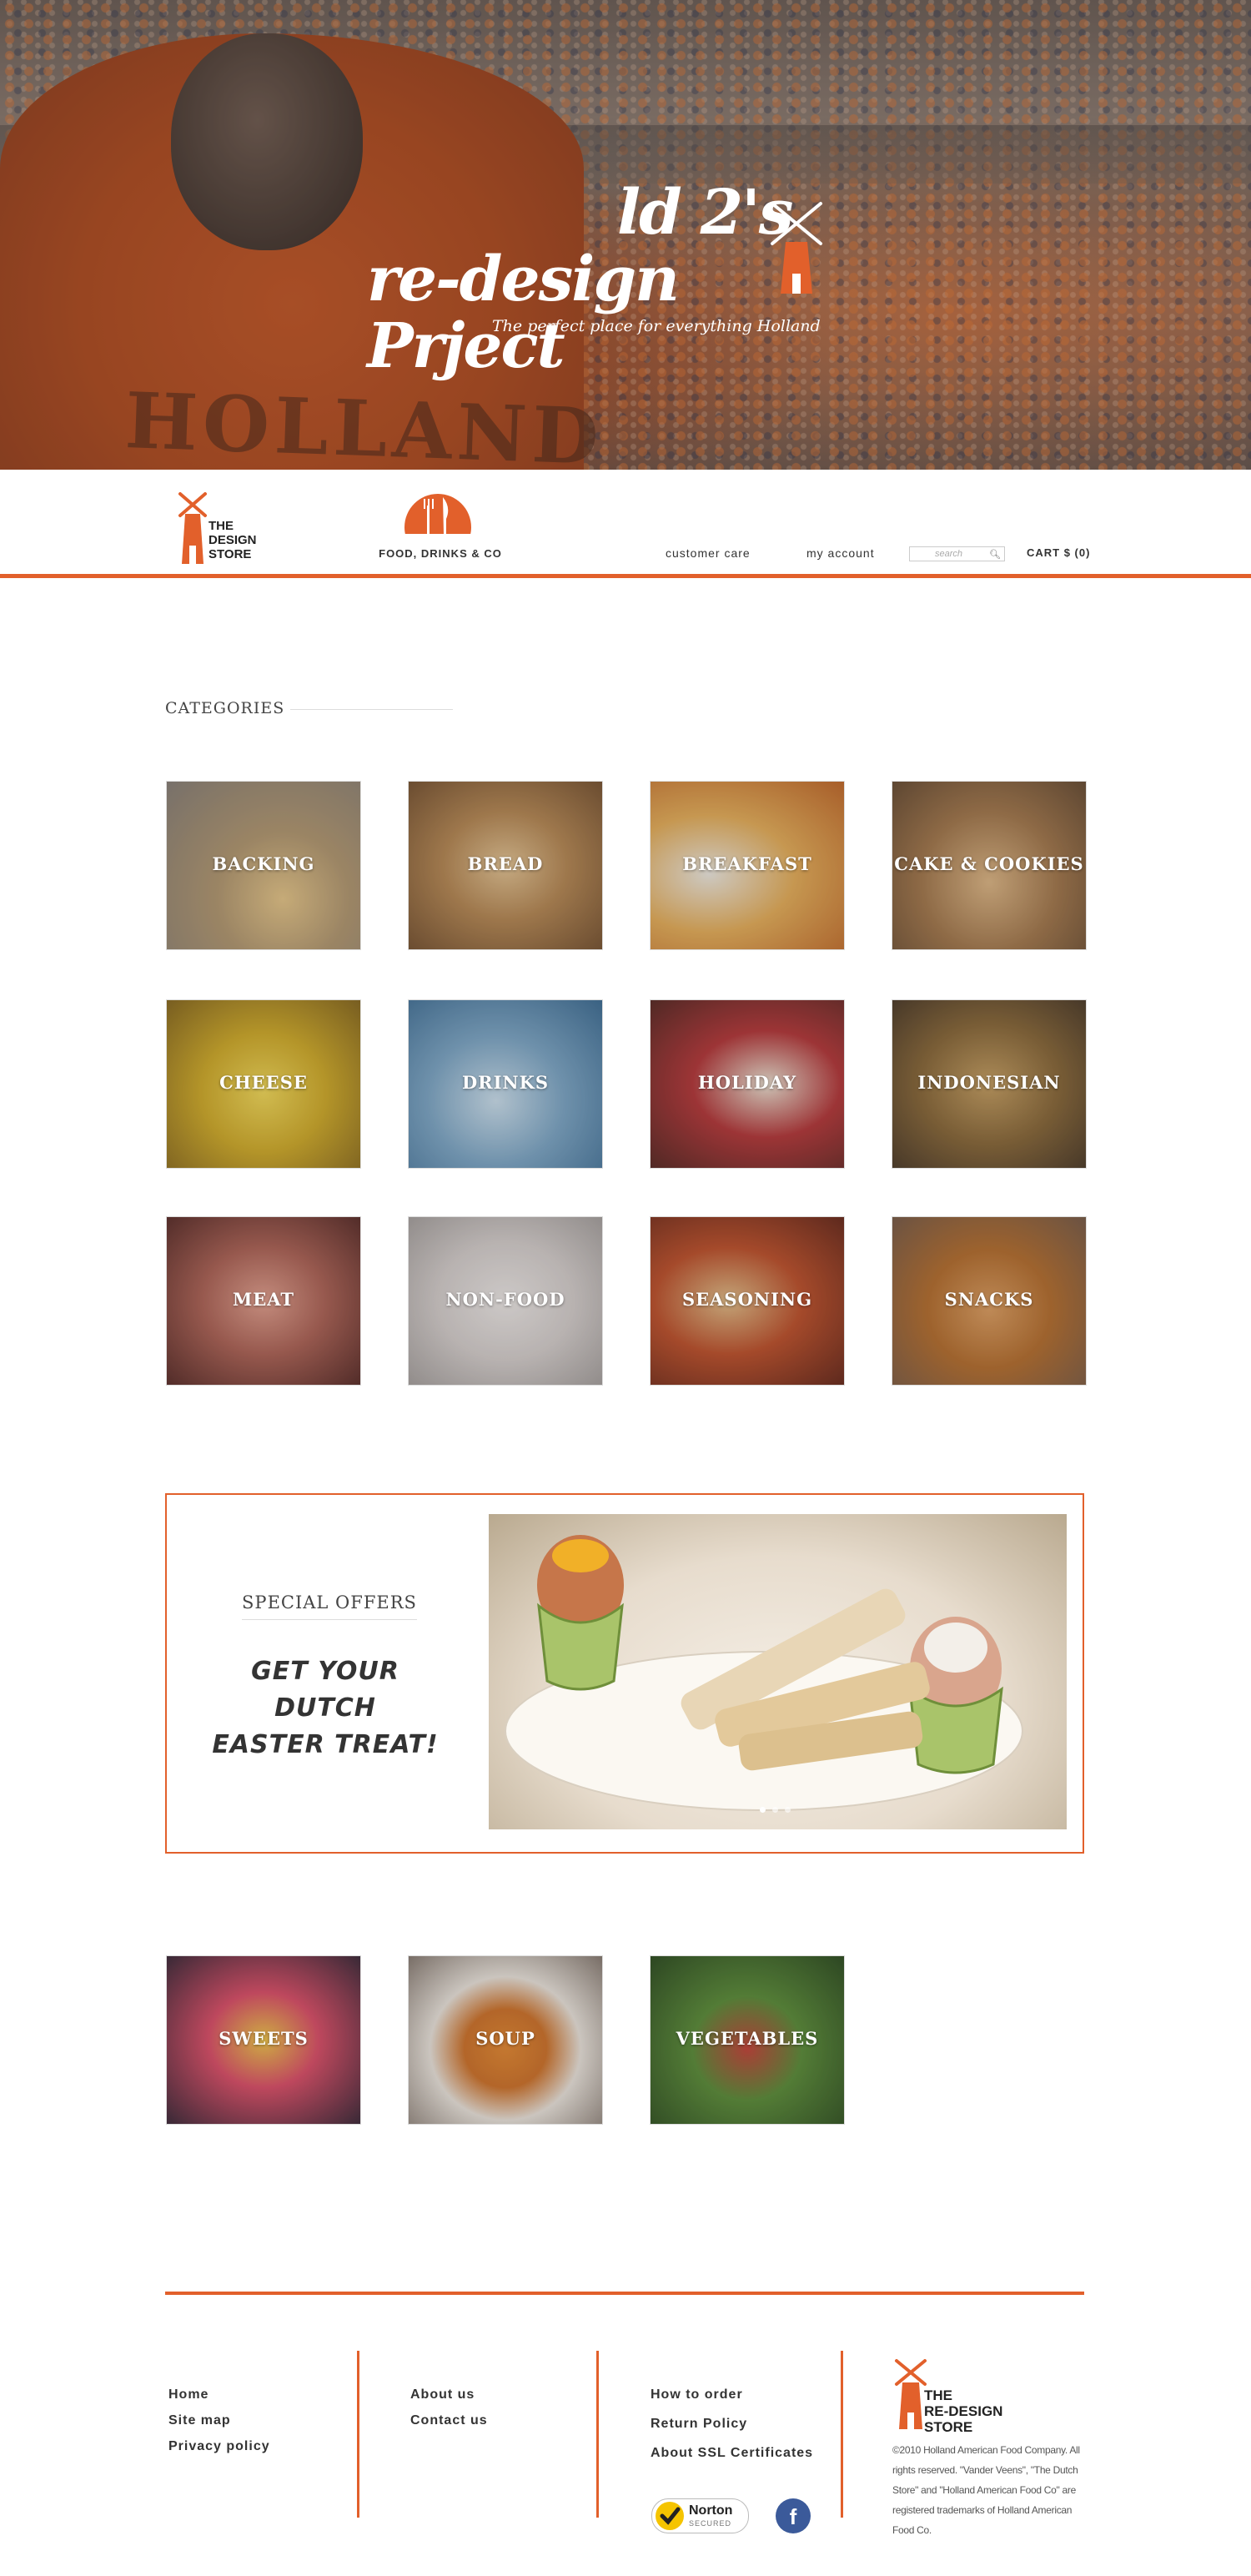 Image resolution: width=1251 pixels, height=2576 pixels. What do you see at coordinates (438, 512) in the screenshot?
I see `fork-knife-icon` at bounding box center [438, 512].